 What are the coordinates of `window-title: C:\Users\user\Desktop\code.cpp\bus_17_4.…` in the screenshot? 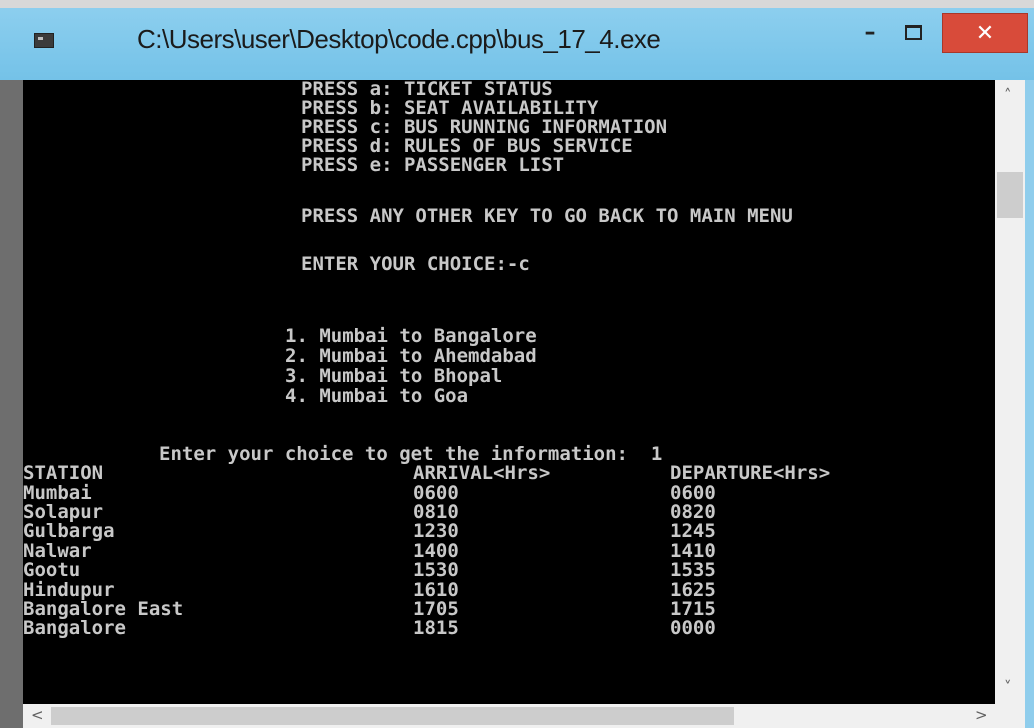 It's located at (399, 39).